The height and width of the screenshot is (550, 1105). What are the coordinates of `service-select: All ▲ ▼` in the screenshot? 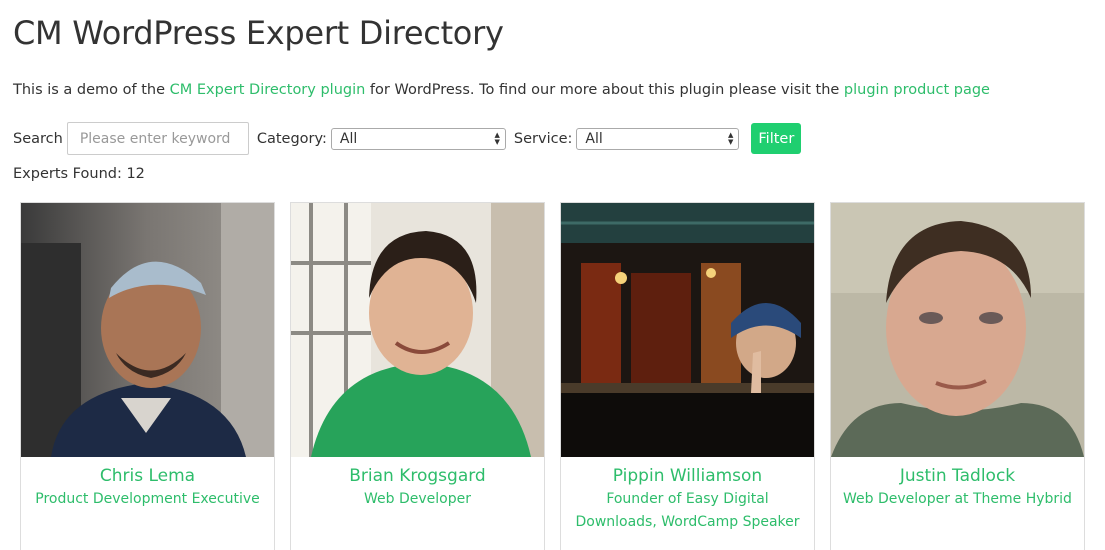 It's located at (658, 138).